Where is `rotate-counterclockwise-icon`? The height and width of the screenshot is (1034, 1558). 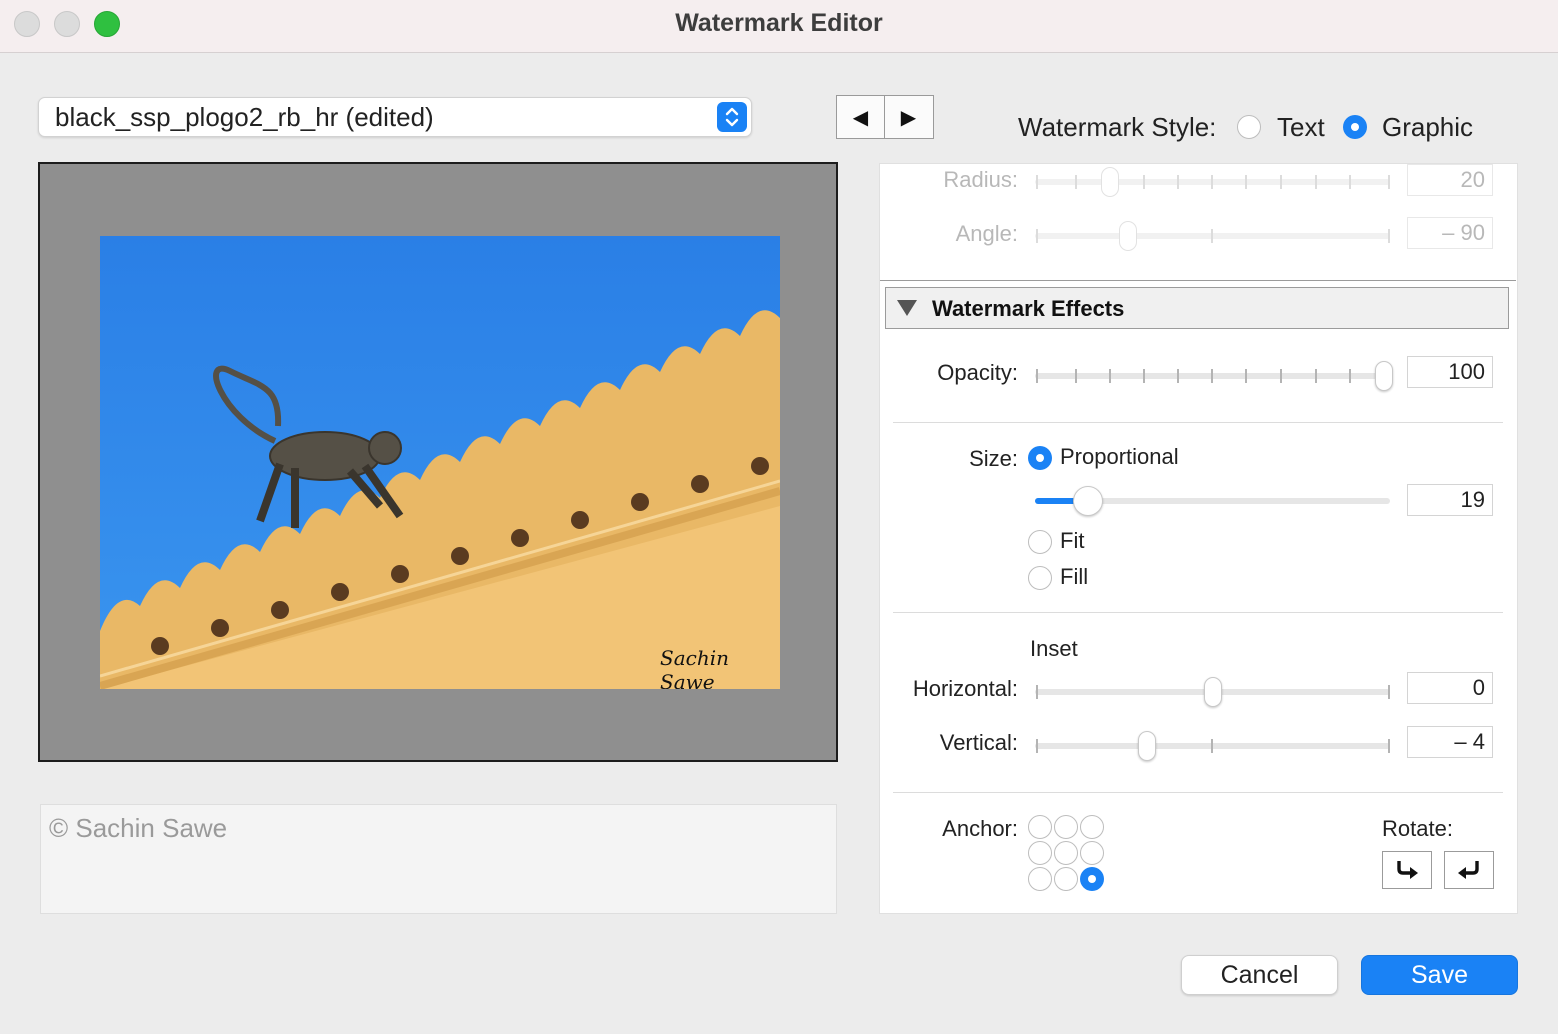
rotate-counterclockwise-icon is located at coordinates (1468, 870).